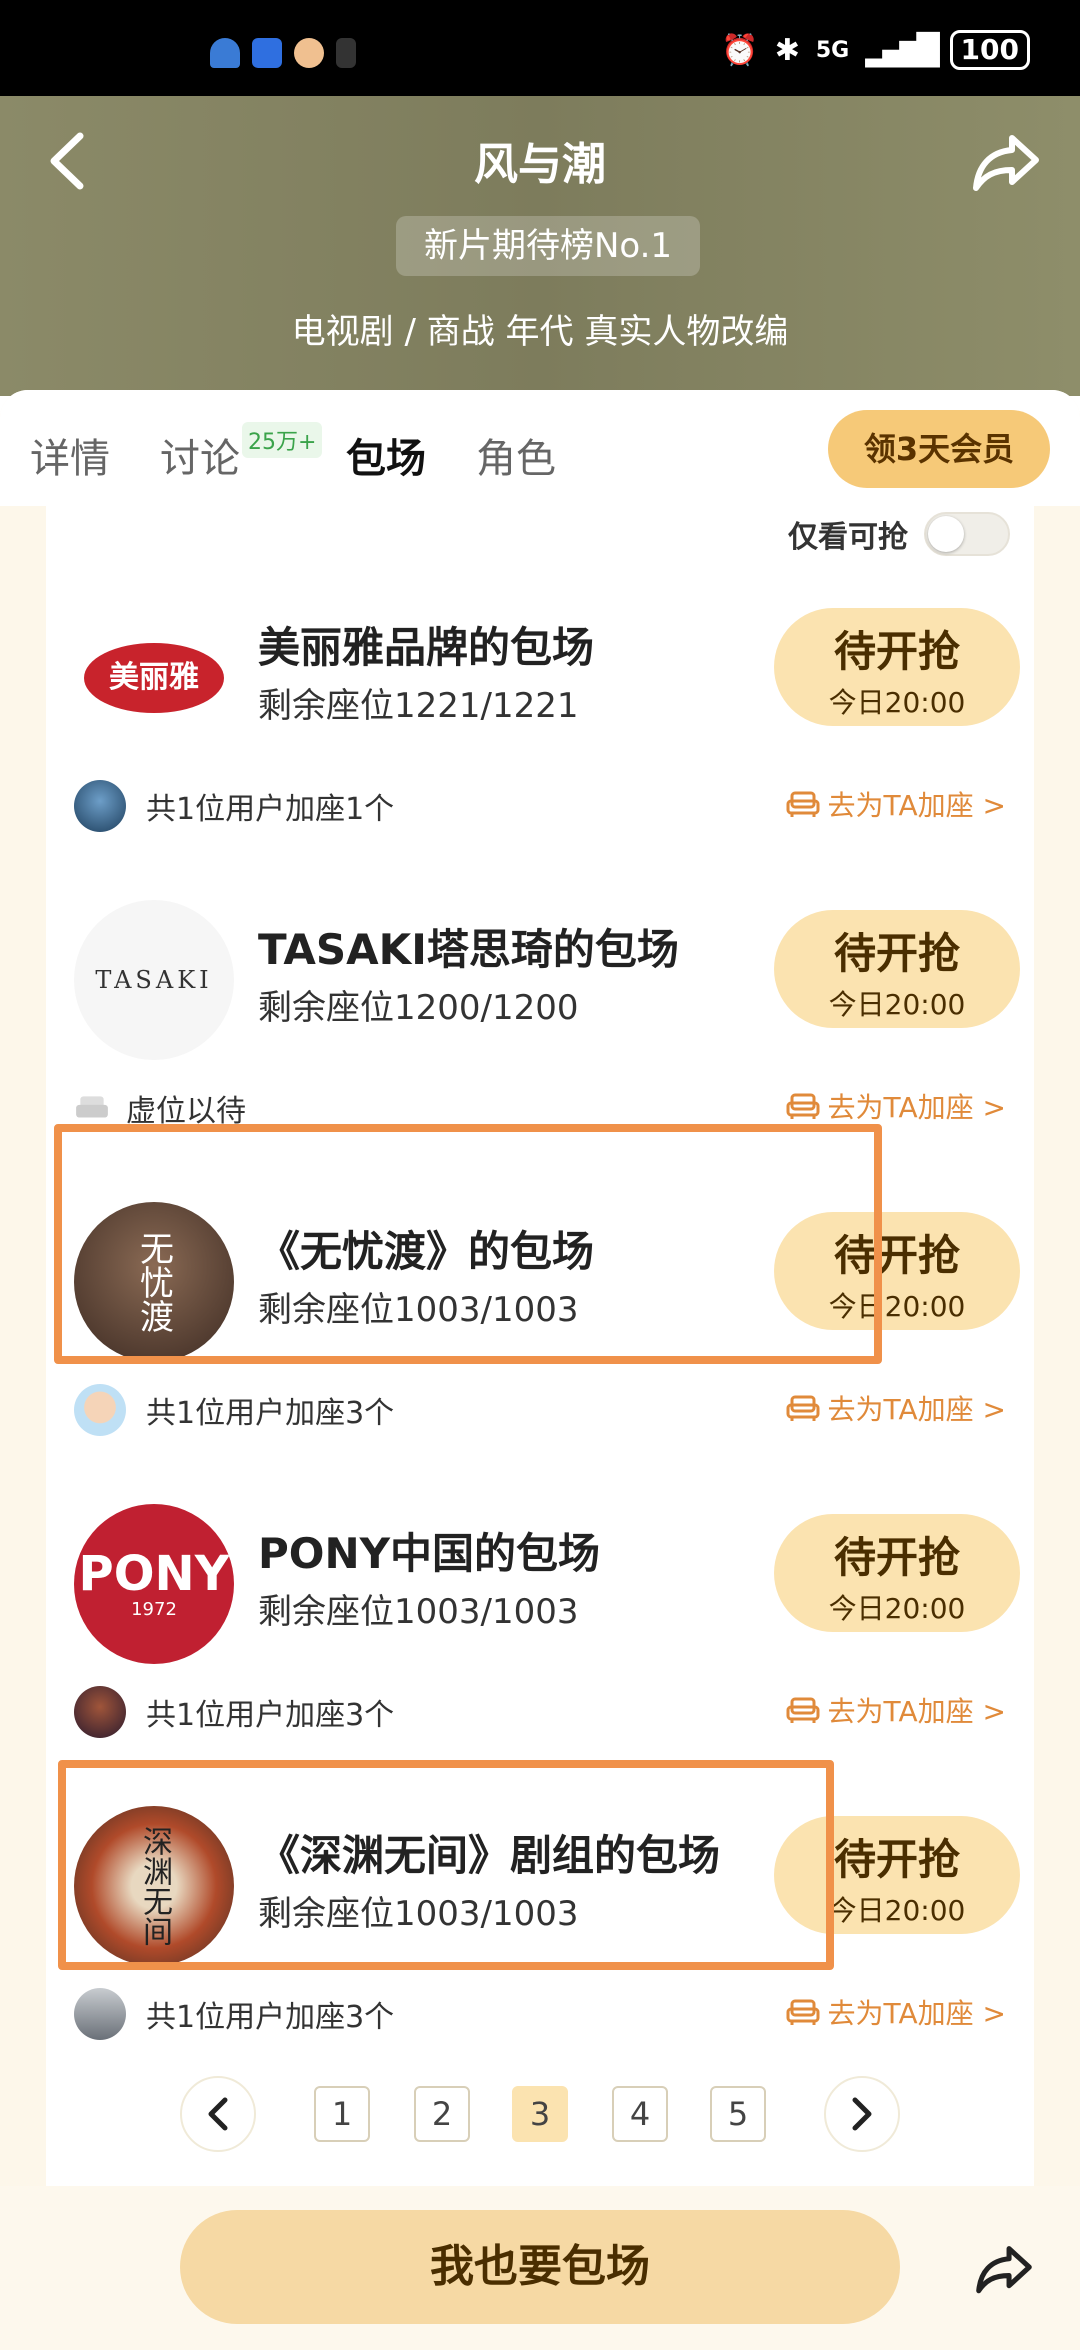 The width and height of the screenshot is (1080, 2350). Describe the element at coordinates (154, 1573) in the screenshot. I see `logo-text: PONY` at that location.